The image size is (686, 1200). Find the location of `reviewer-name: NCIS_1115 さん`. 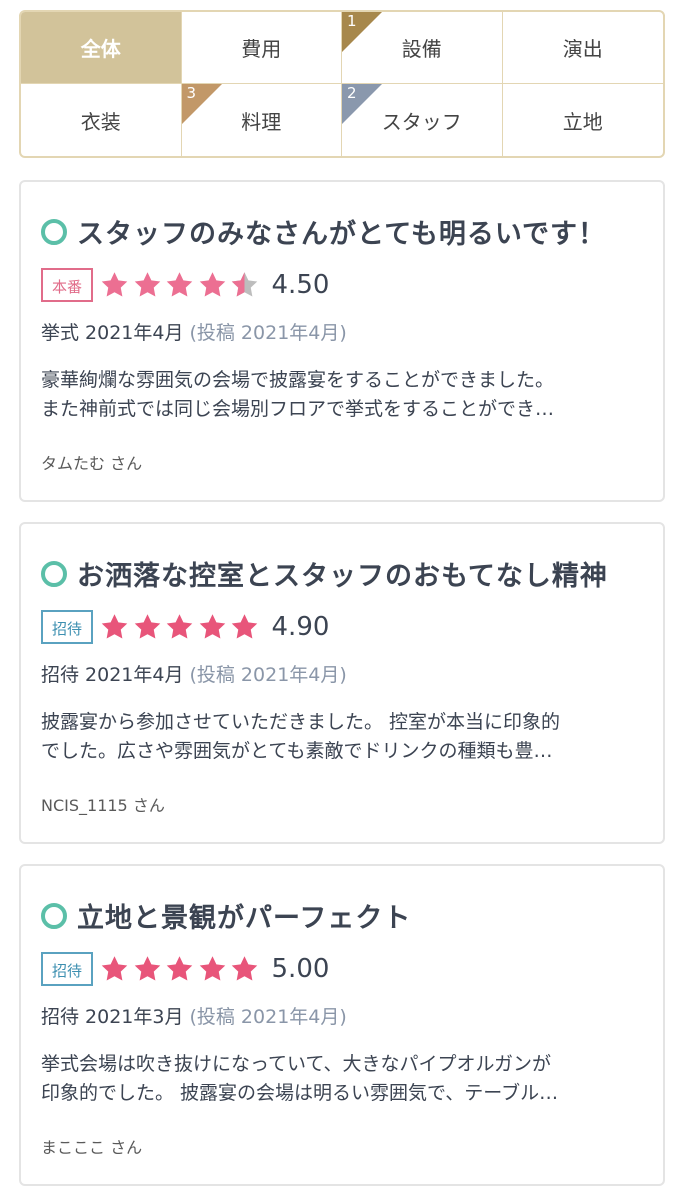

reviewer-name: NCIS_1115 さん is located at coordinates (103, 805).